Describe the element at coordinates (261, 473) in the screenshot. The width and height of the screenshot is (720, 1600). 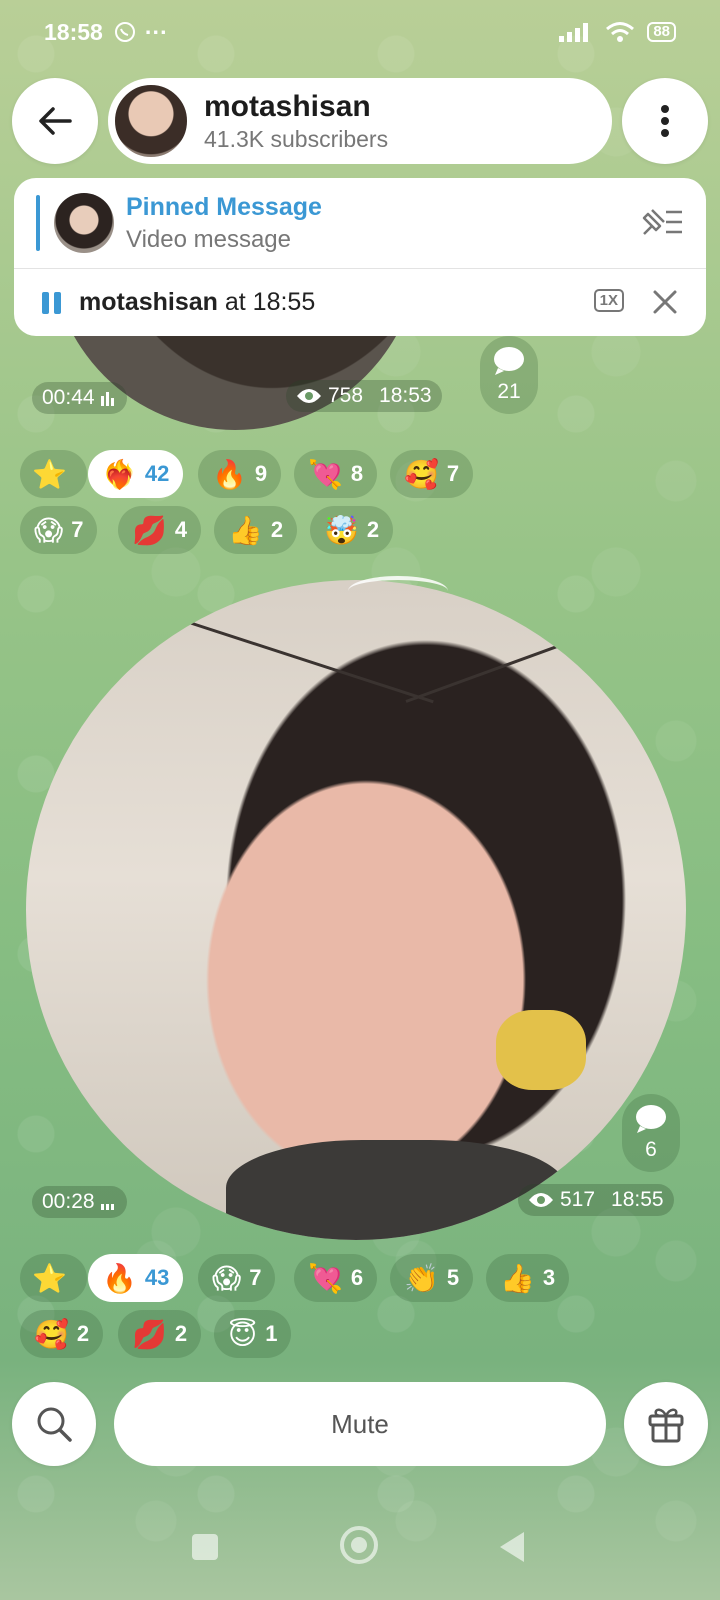
I see `reaction-count: 9` at that location.